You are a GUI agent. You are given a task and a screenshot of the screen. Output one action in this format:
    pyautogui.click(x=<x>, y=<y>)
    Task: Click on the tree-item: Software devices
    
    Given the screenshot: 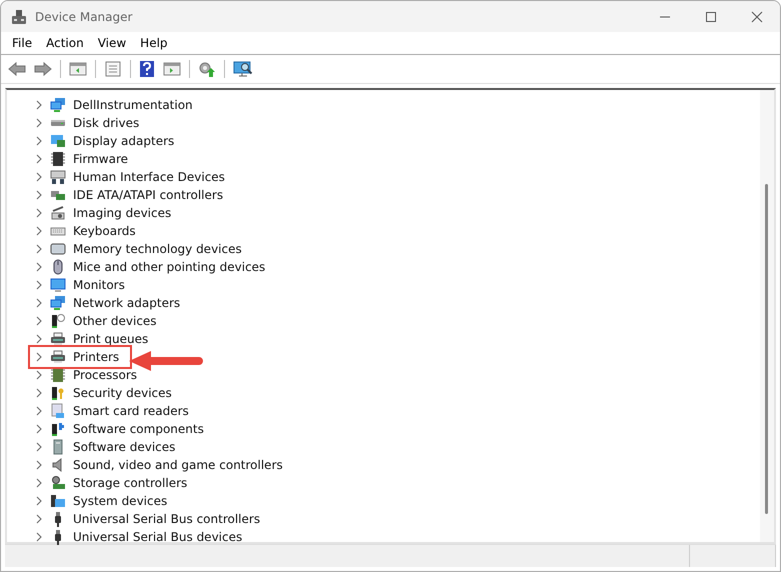 What is the action you would take?
    pyautogui.click(x=124, y=447)
    